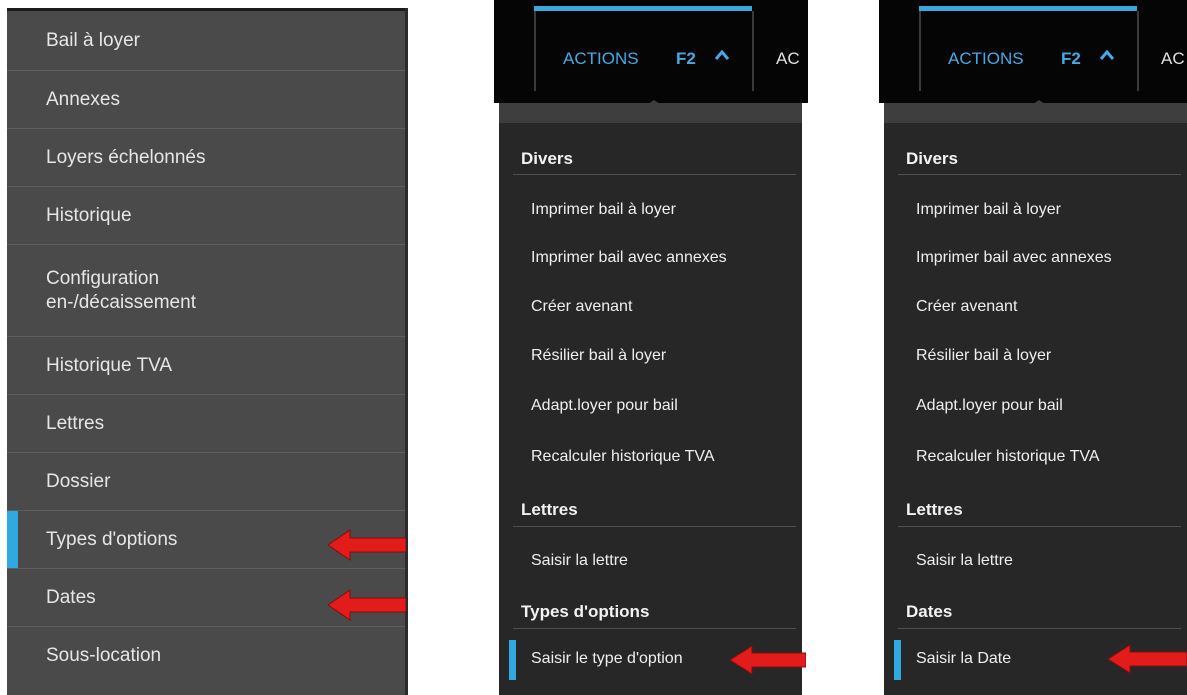  I want to click on sidebar-item-label: Sous-location, so click(104, 655).